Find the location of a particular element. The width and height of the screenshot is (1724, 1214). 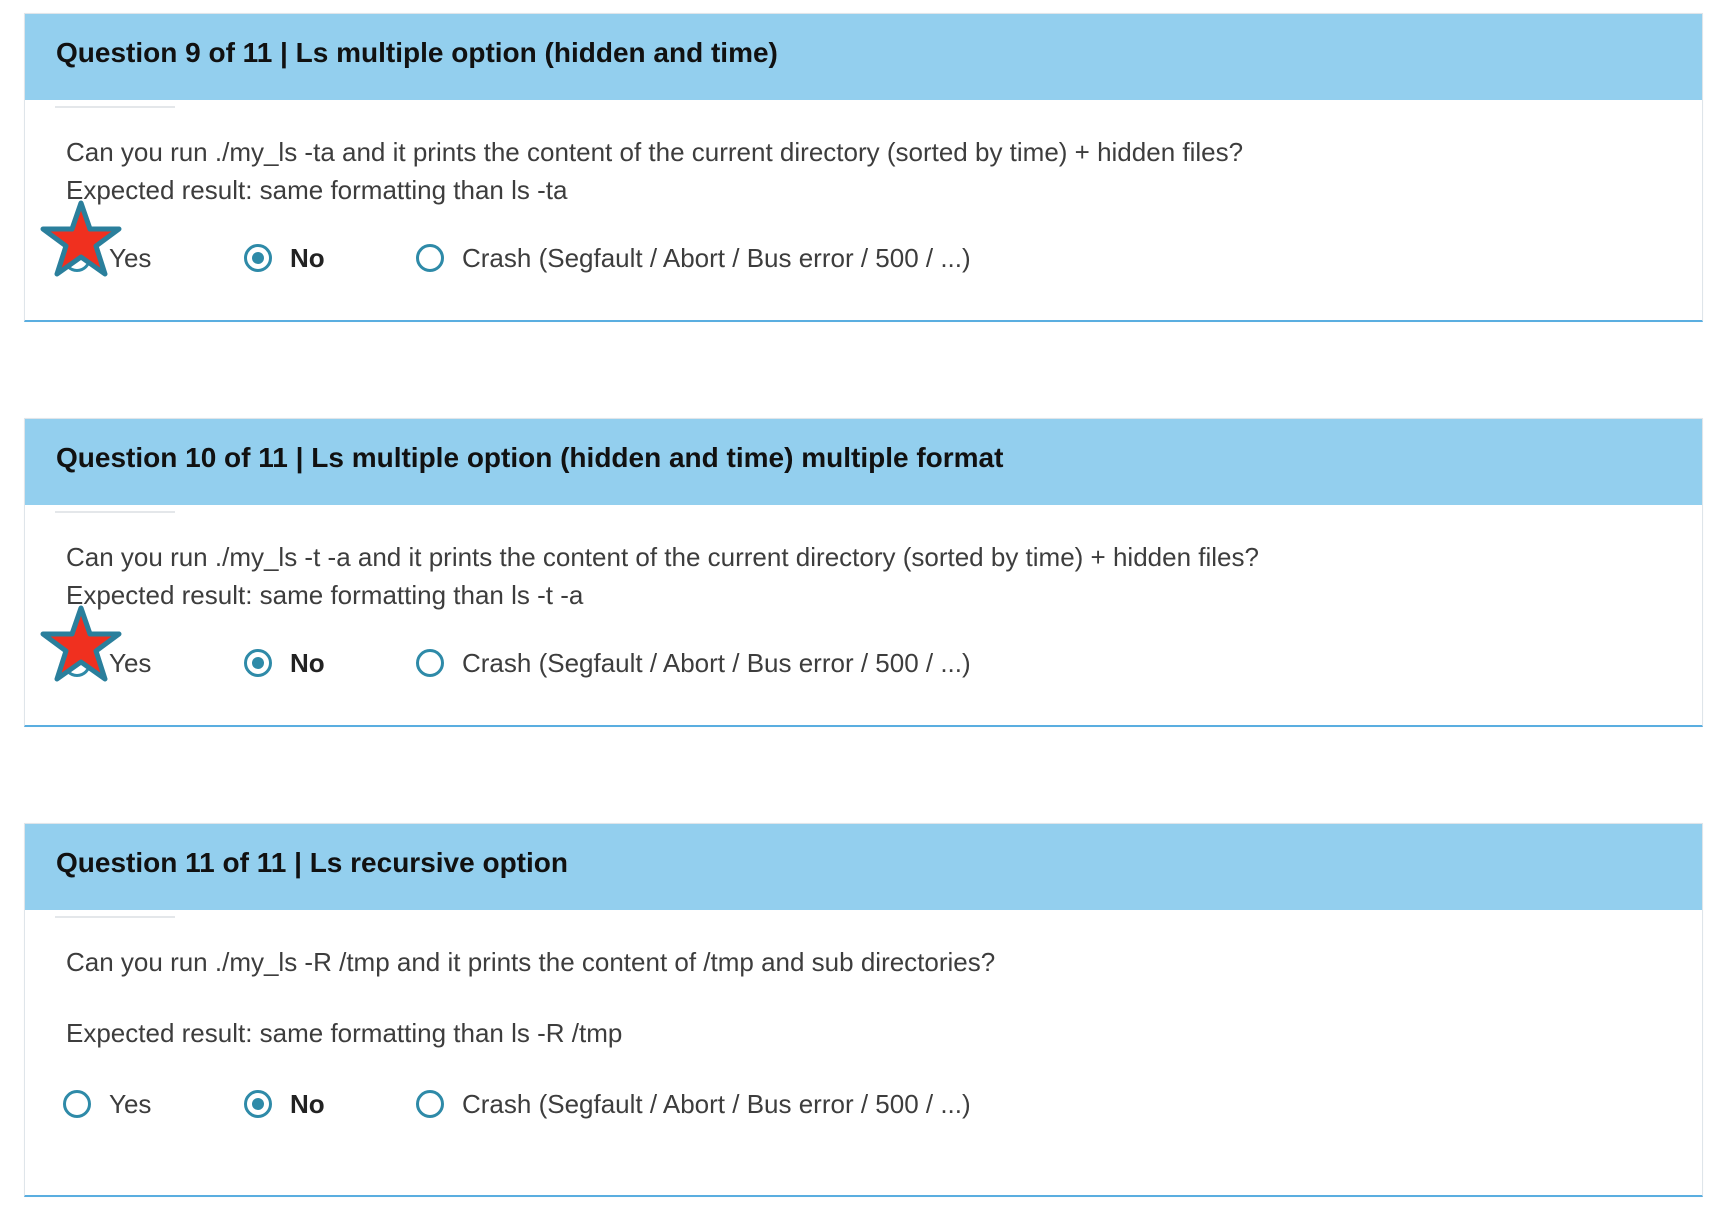

question-title: Question 11 of 11 | Ls recursive option is located at coordinates (312, 862).